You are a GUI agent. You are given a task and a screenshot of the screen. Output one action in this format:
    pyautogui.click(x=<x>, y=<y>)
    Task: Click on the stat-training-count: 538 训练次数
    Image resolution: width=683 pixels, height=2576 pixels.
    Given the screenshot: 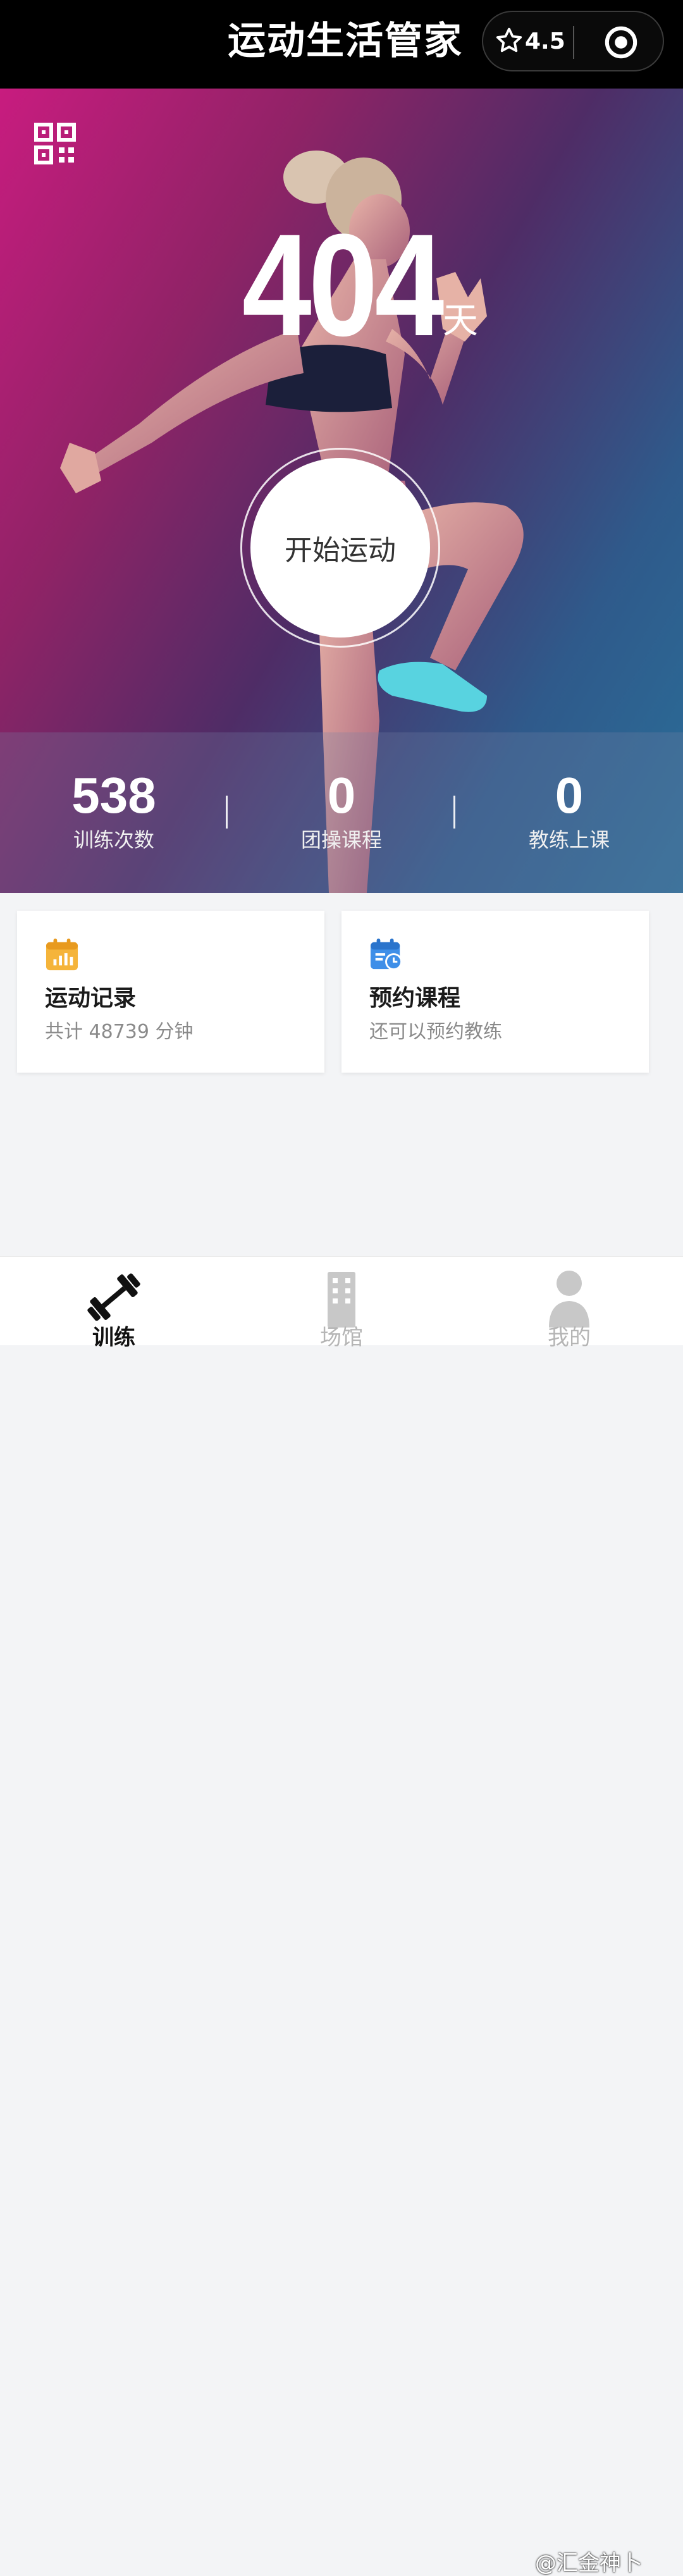 What is the action you would take?
    pyautogui.click(x=114, y=812)
    